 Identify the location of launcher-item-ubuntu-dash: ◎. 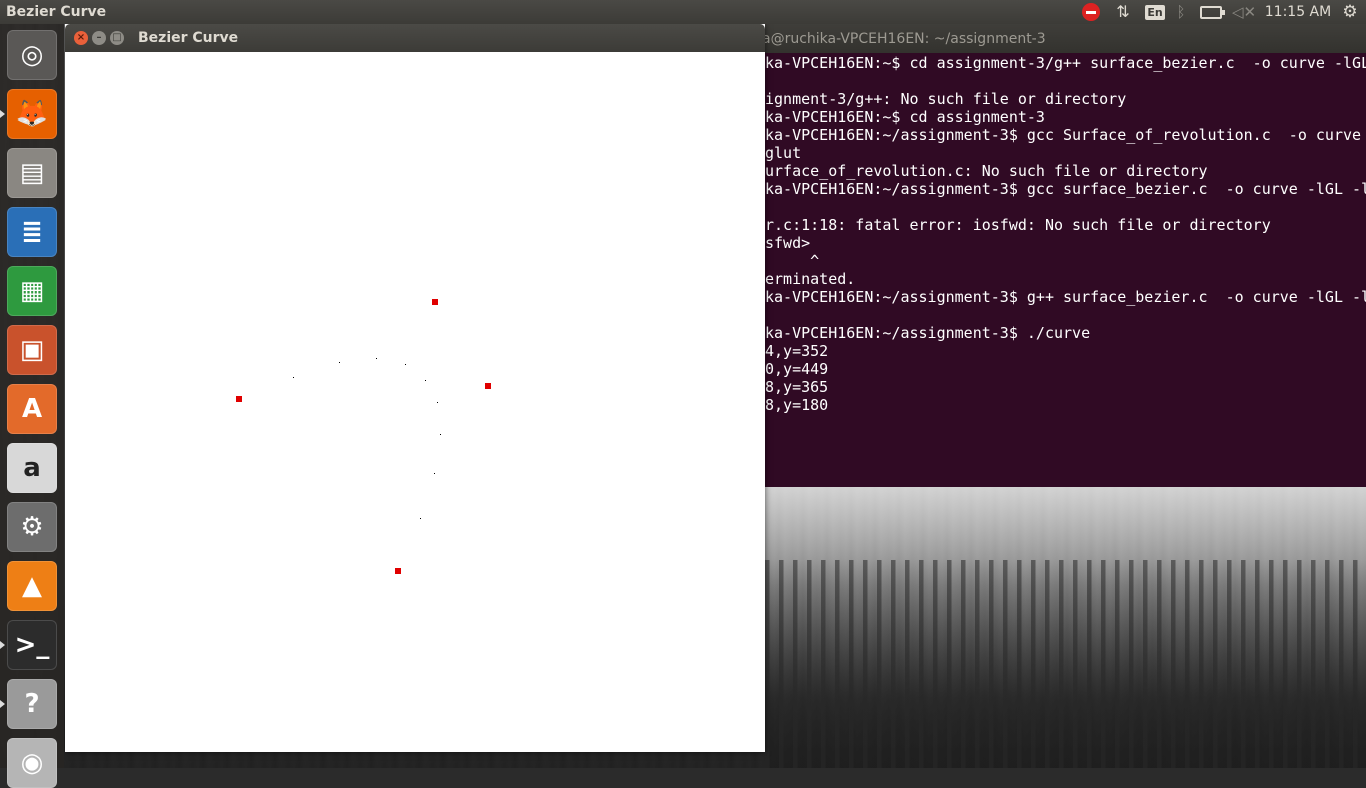
(32, 55).